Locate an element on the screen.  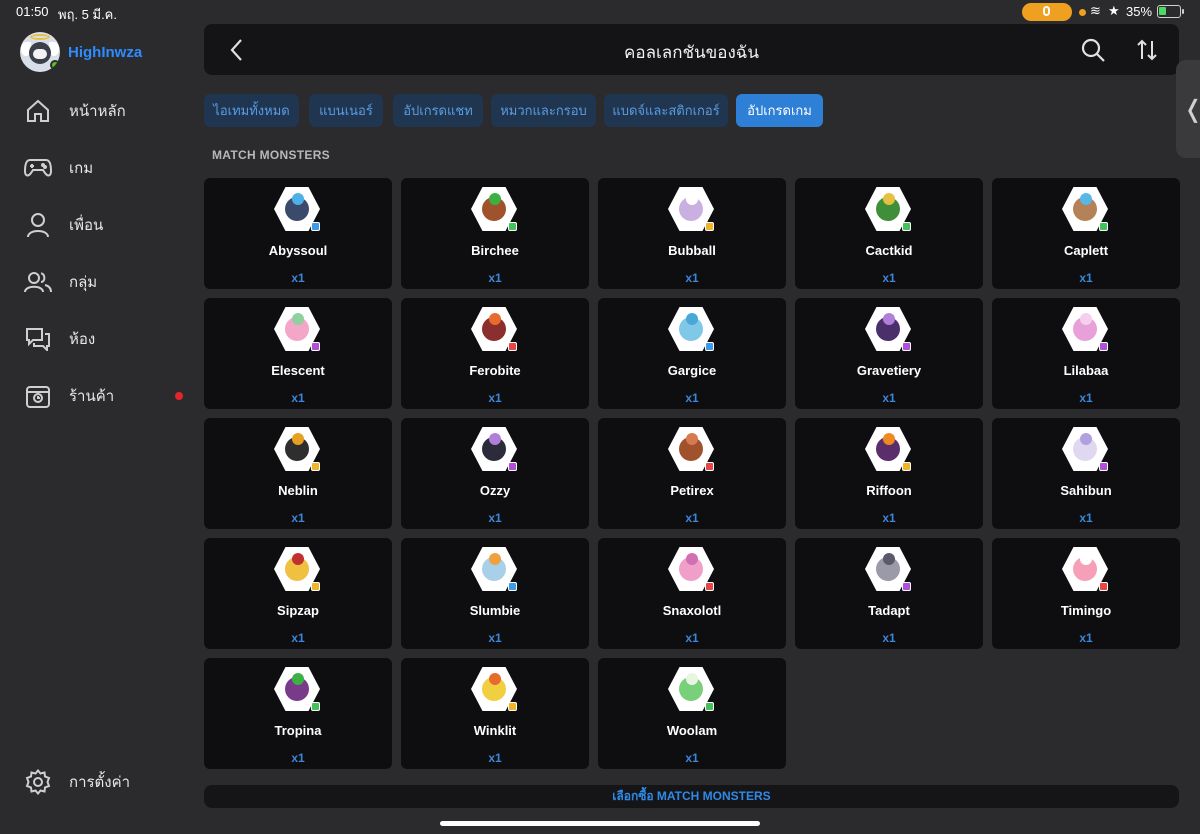
battery-percentage: 35% is located at coordinates (1139, 11).